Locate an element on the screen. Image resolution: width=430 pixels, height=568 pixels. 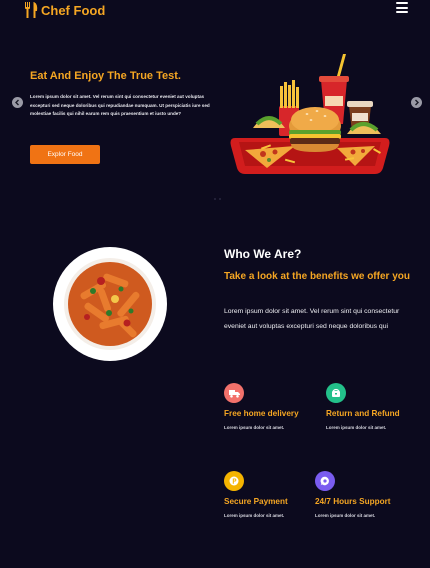
chevron-left-icon is located at coordinates (17, 102).